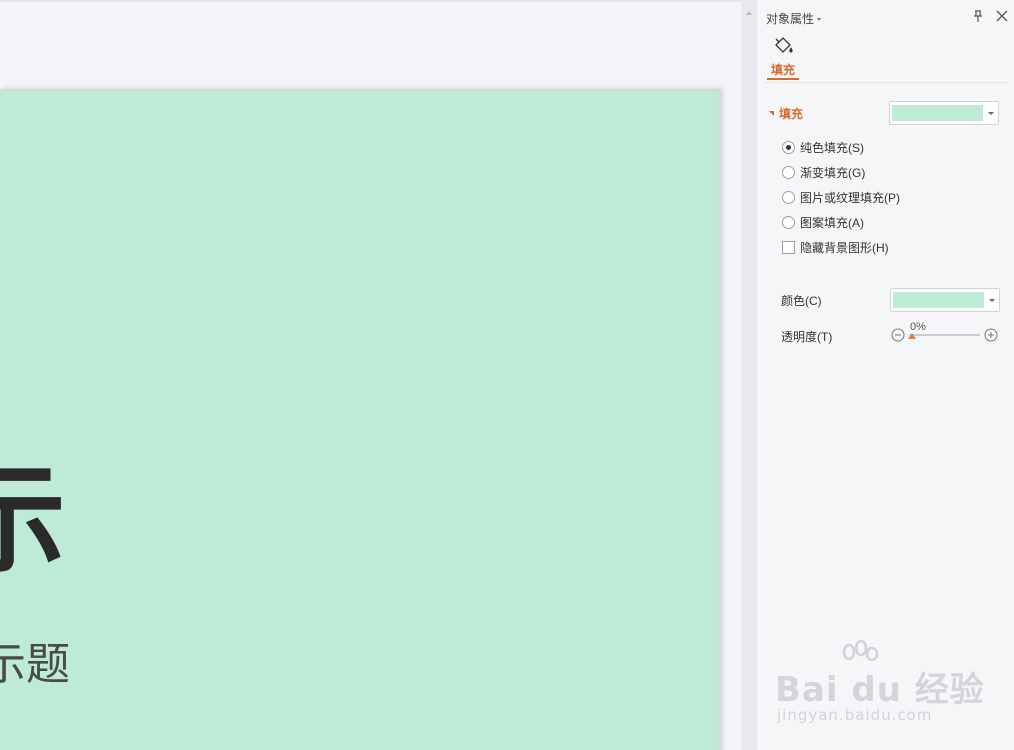 Image resolution: width=1014 pixels, height=750 pixels. Describe the element at coordinates (991, 335) in the screenshot. I see `plus-circle-icon` at that location.